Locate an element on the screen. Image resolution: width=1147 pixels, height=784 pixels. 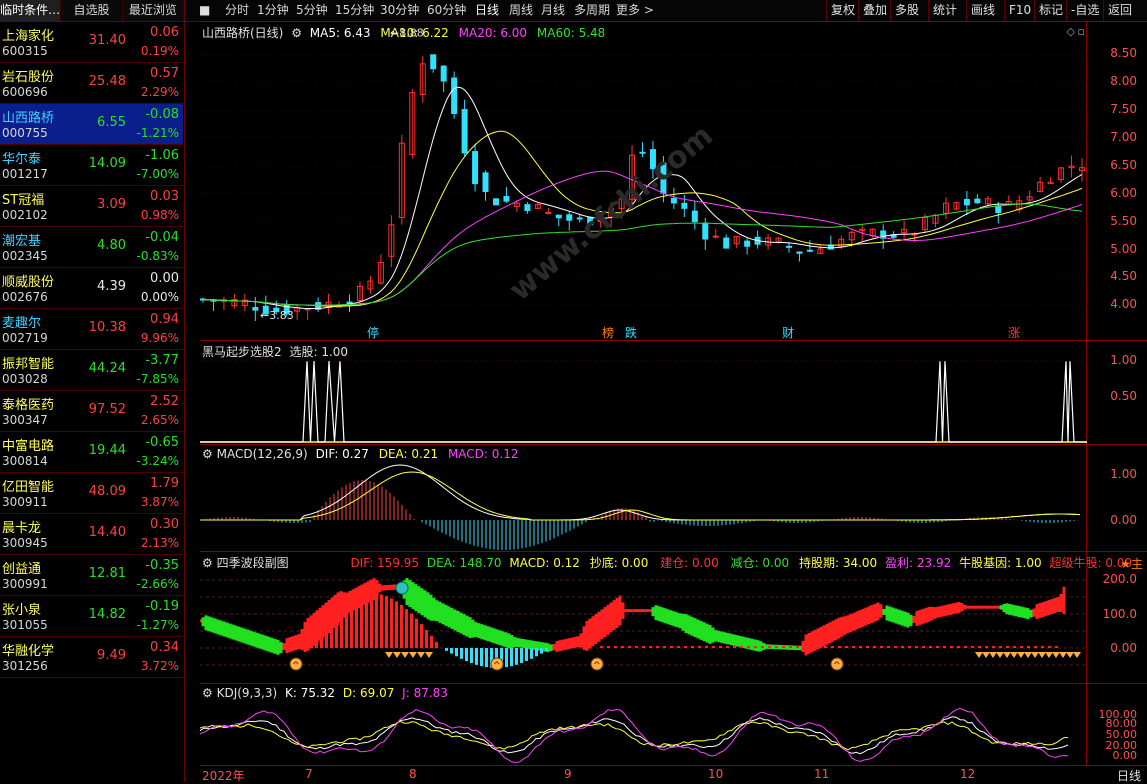
watchlist-row: 亿田智能 300911 48.09 1.79 3.87% is located at coordinates (91, 493).